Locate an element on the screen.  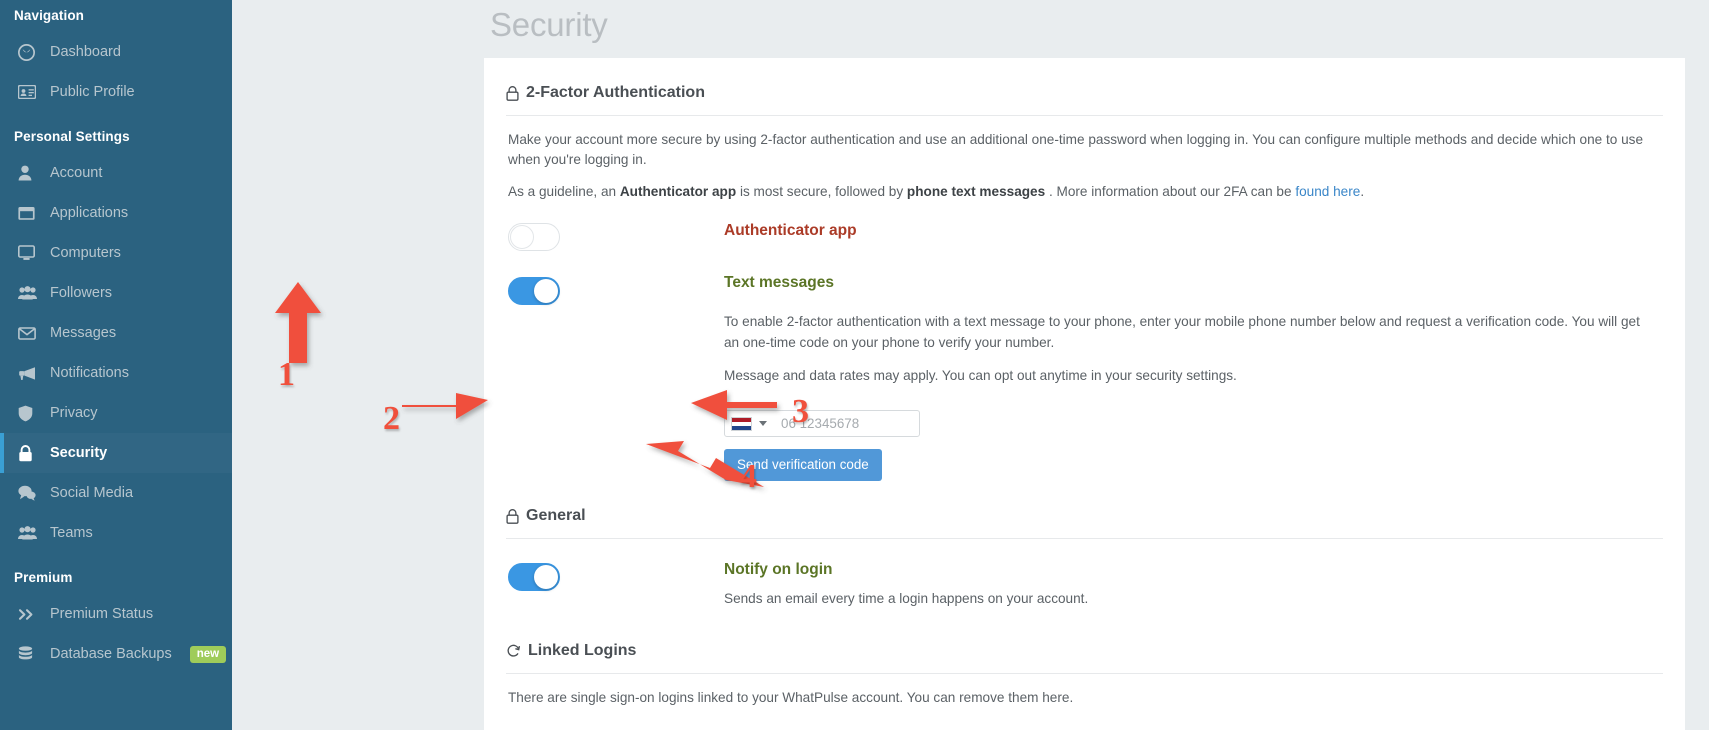
intro-text-f: . is located at coordinates (1362, 192).